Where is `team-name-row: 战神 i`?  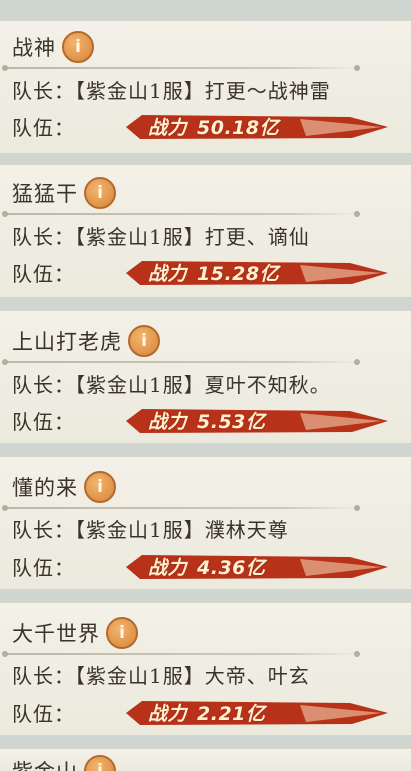 team-name-row: 战神 i is located at coordinates (53, 47).